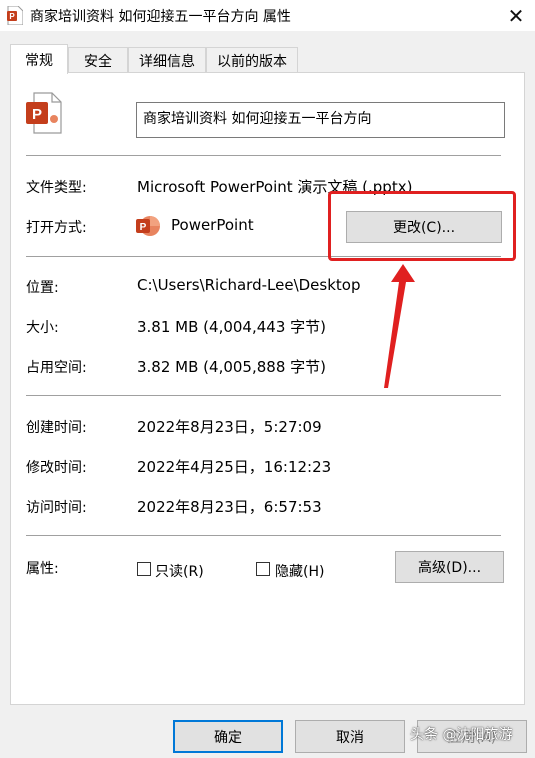 This screenshot has height=758, width=535. Describe the element at coordinates (98, 60) in the screenshot. I see `tab-security: 安全` at that location.